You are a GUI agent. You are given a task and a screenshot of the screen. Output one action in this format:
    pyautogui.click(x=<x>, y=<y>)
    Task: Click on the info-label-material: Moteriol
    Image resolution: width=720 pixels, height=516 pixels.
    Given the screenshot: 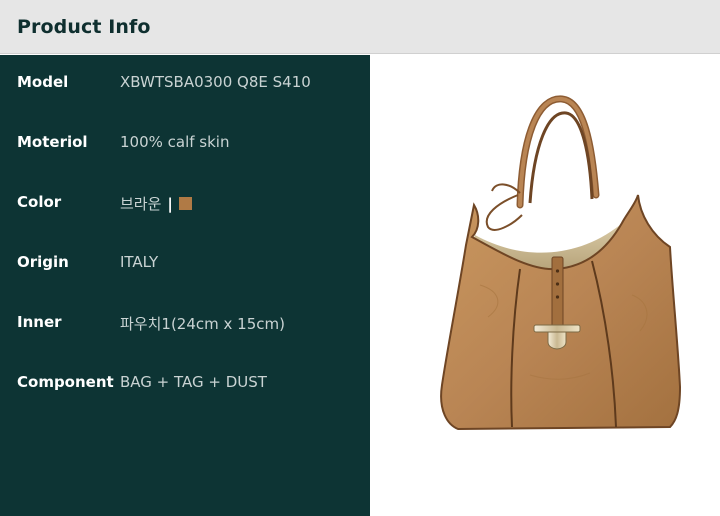 What is the action you would take?
    pyautogui.click(x=52, y=142)
    